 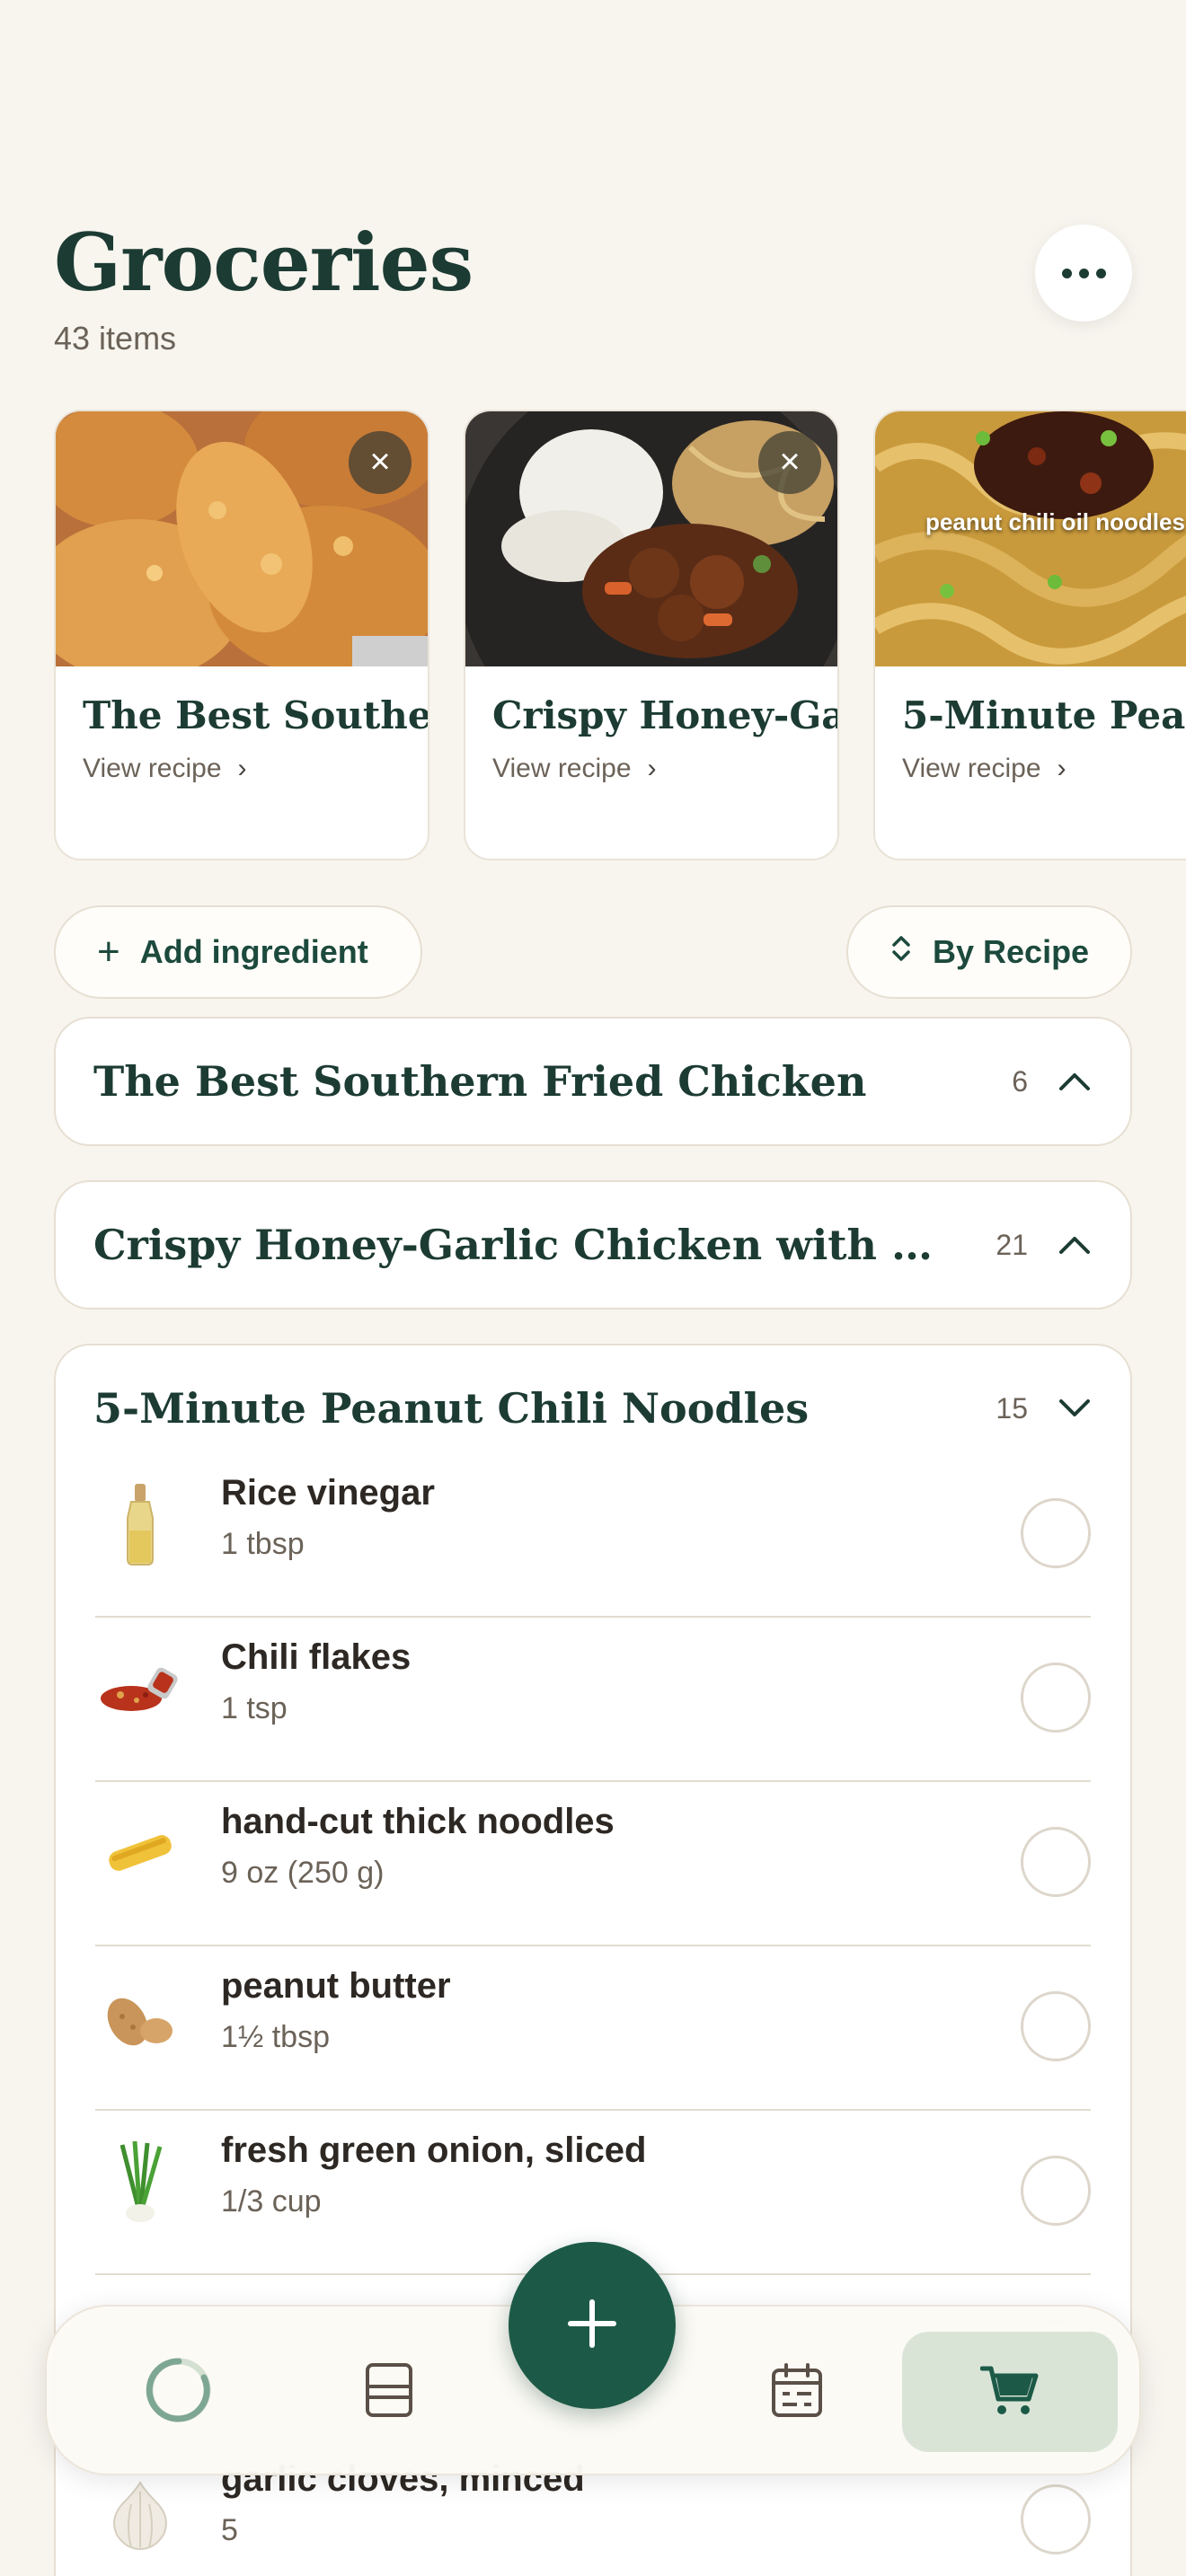 What do you see at coordinates (253, 951) in the screenshot?
I see `add-ingredient-label: Add ingredient` at bounding box center [253, 951].